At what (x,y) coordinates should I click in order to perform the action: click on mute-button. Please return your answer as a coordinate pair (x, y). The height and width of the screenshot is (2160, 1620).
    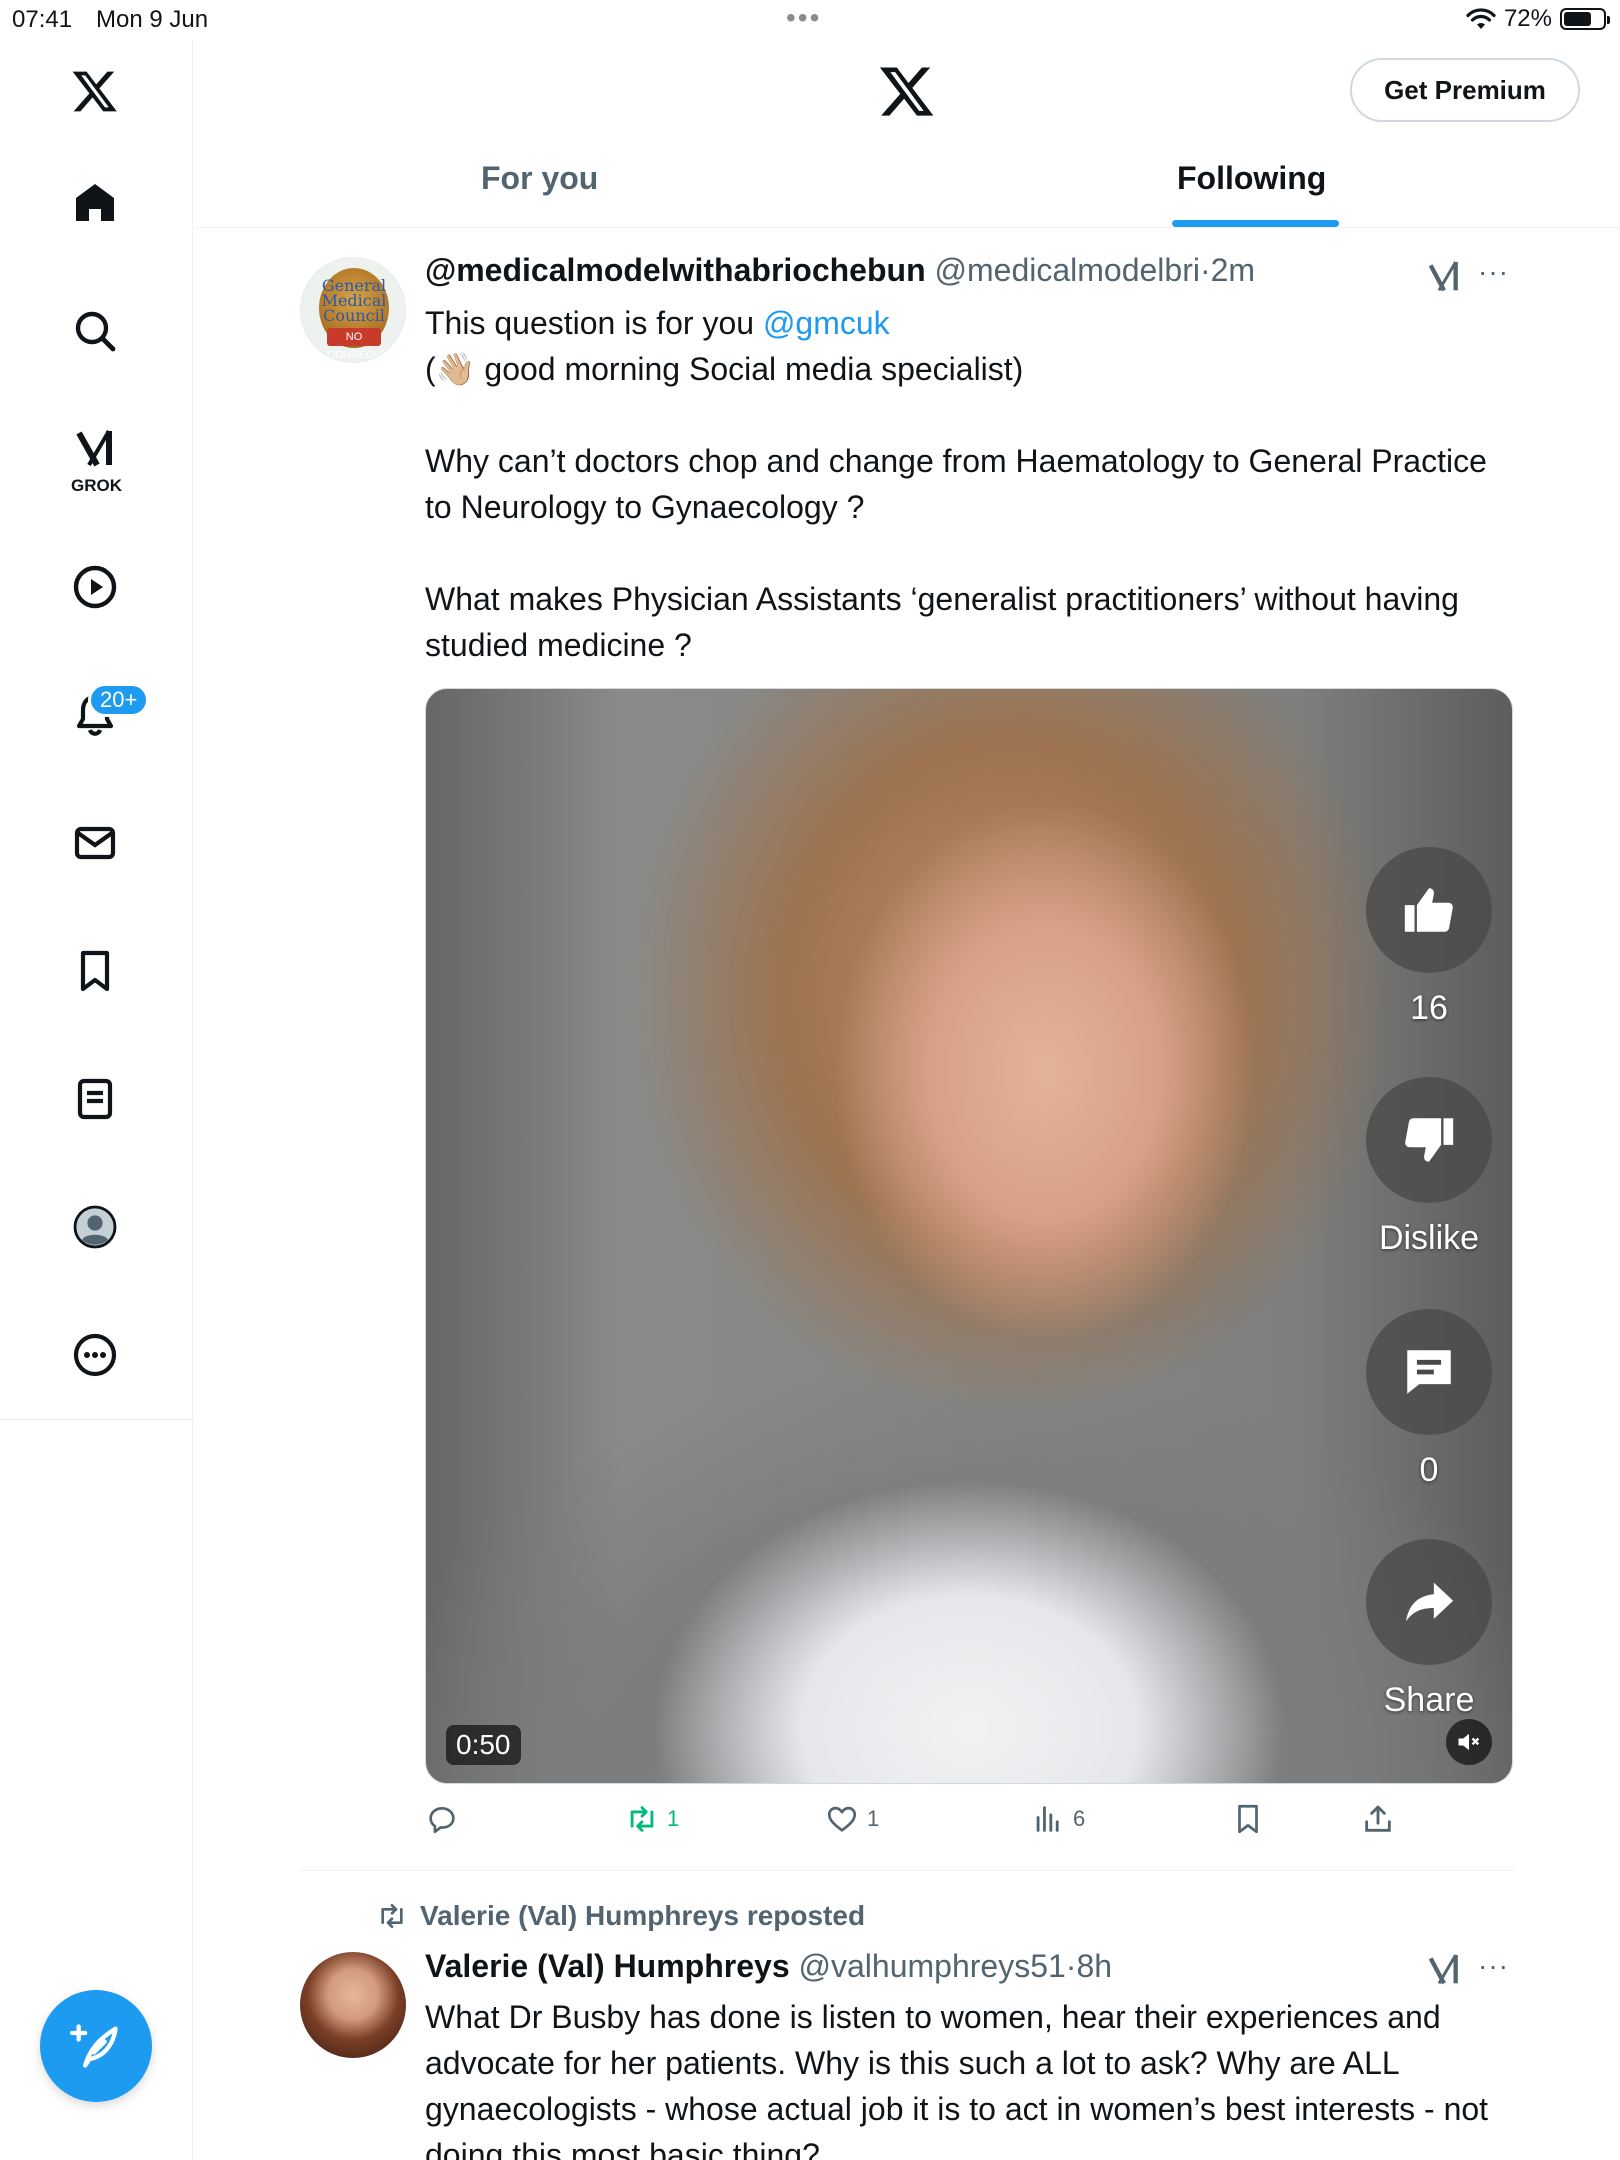
    Looking at the image, I should click on (1469, 1742).